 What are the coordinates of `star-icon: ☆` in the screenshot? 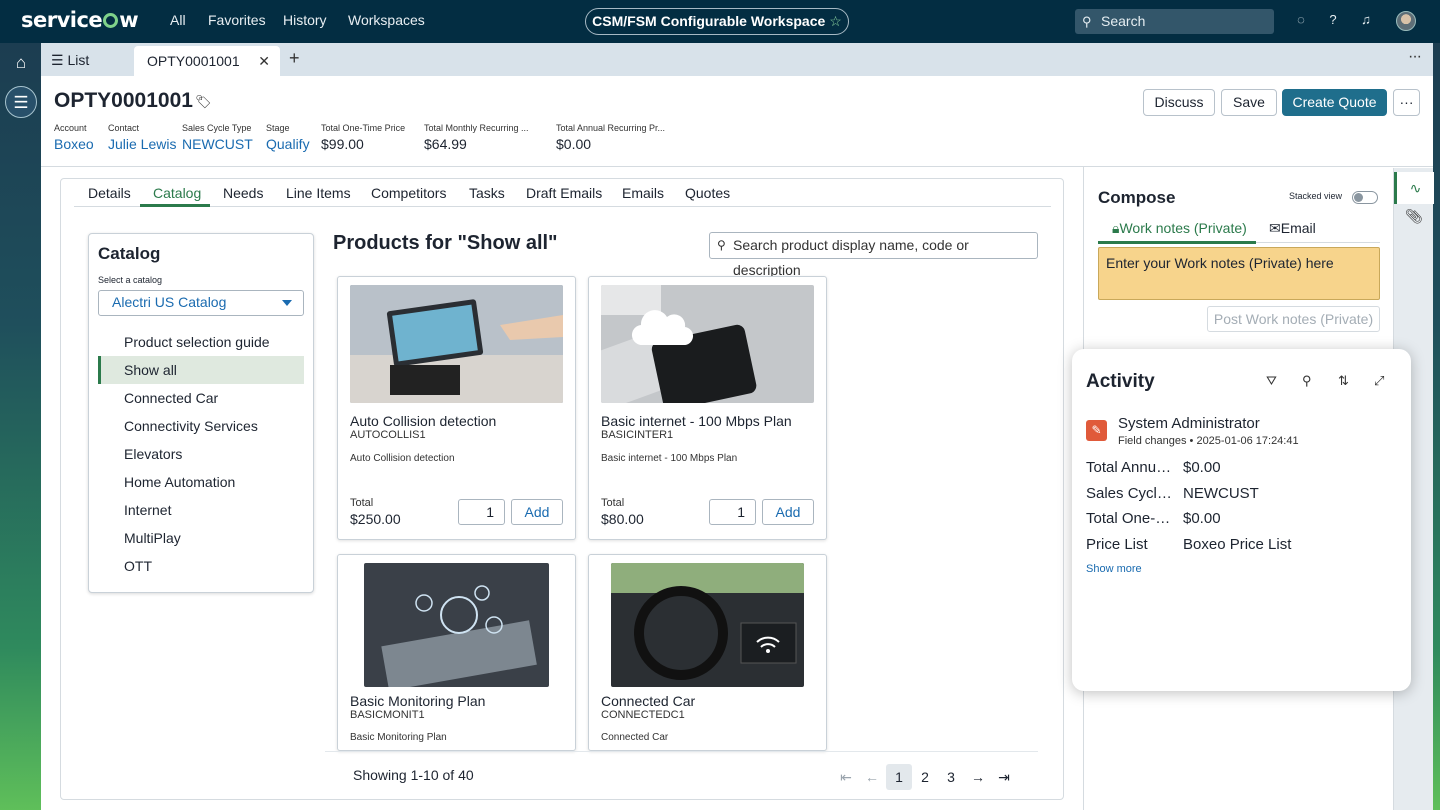 It's located at (835, 21).